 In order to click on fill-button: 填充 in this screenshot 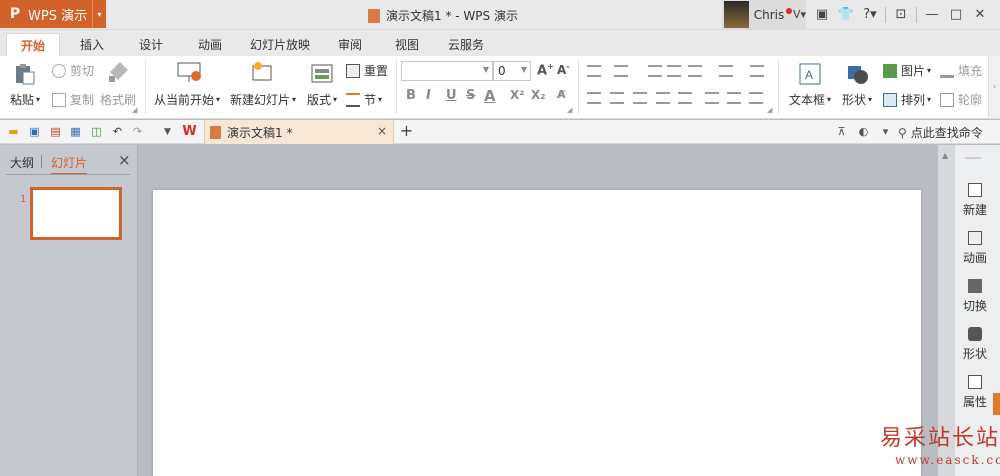, I will do `click(961, 70)`.